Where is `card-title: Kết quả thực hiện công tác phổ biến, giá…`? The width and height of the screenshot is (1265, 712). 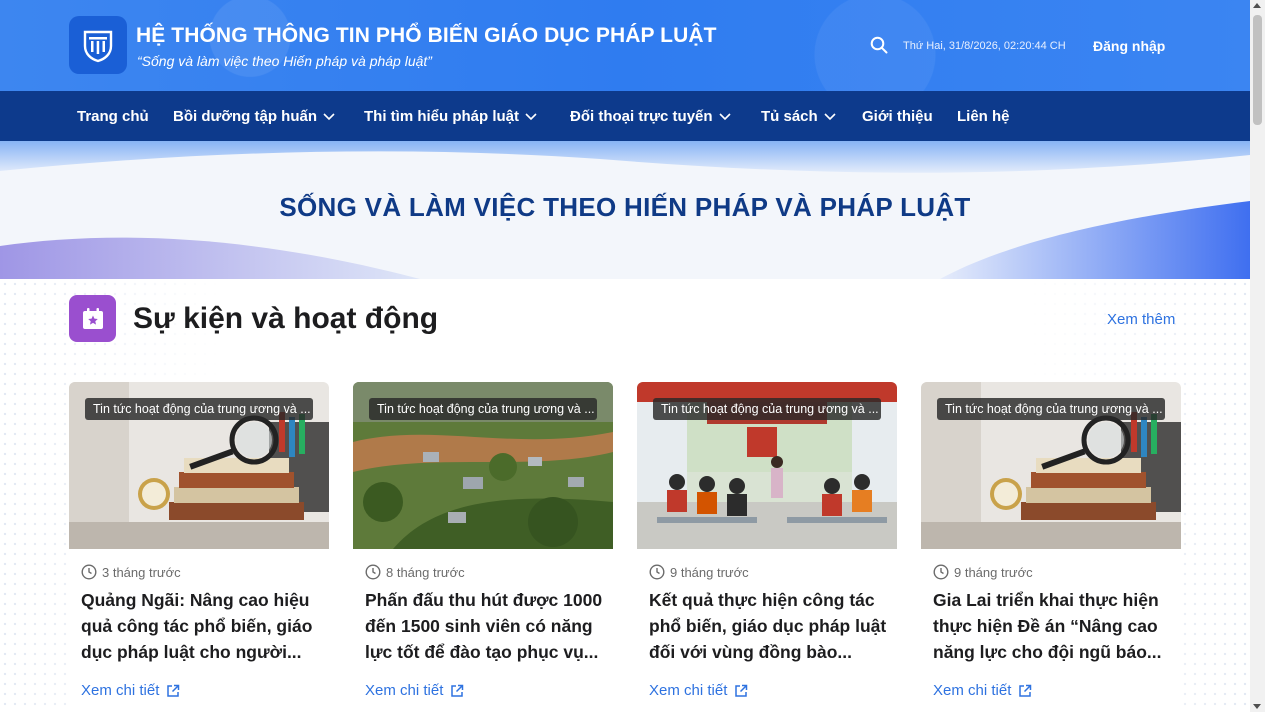
card-title: Kết quả thực hiện công tác phổ biến, giá… is located at coordinates (769, 626).